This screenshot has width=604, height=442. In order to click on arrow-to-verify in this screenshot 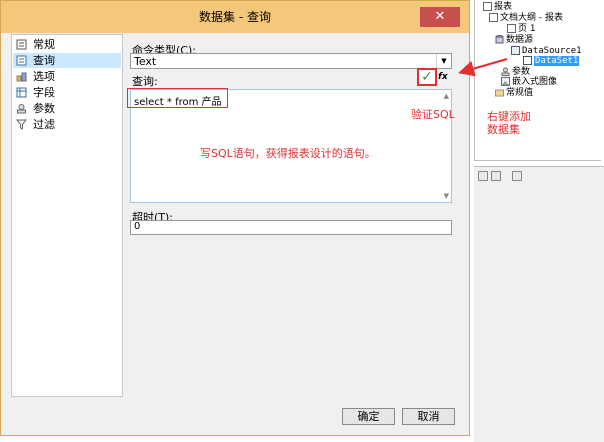, I will do `click(483, 67)`.